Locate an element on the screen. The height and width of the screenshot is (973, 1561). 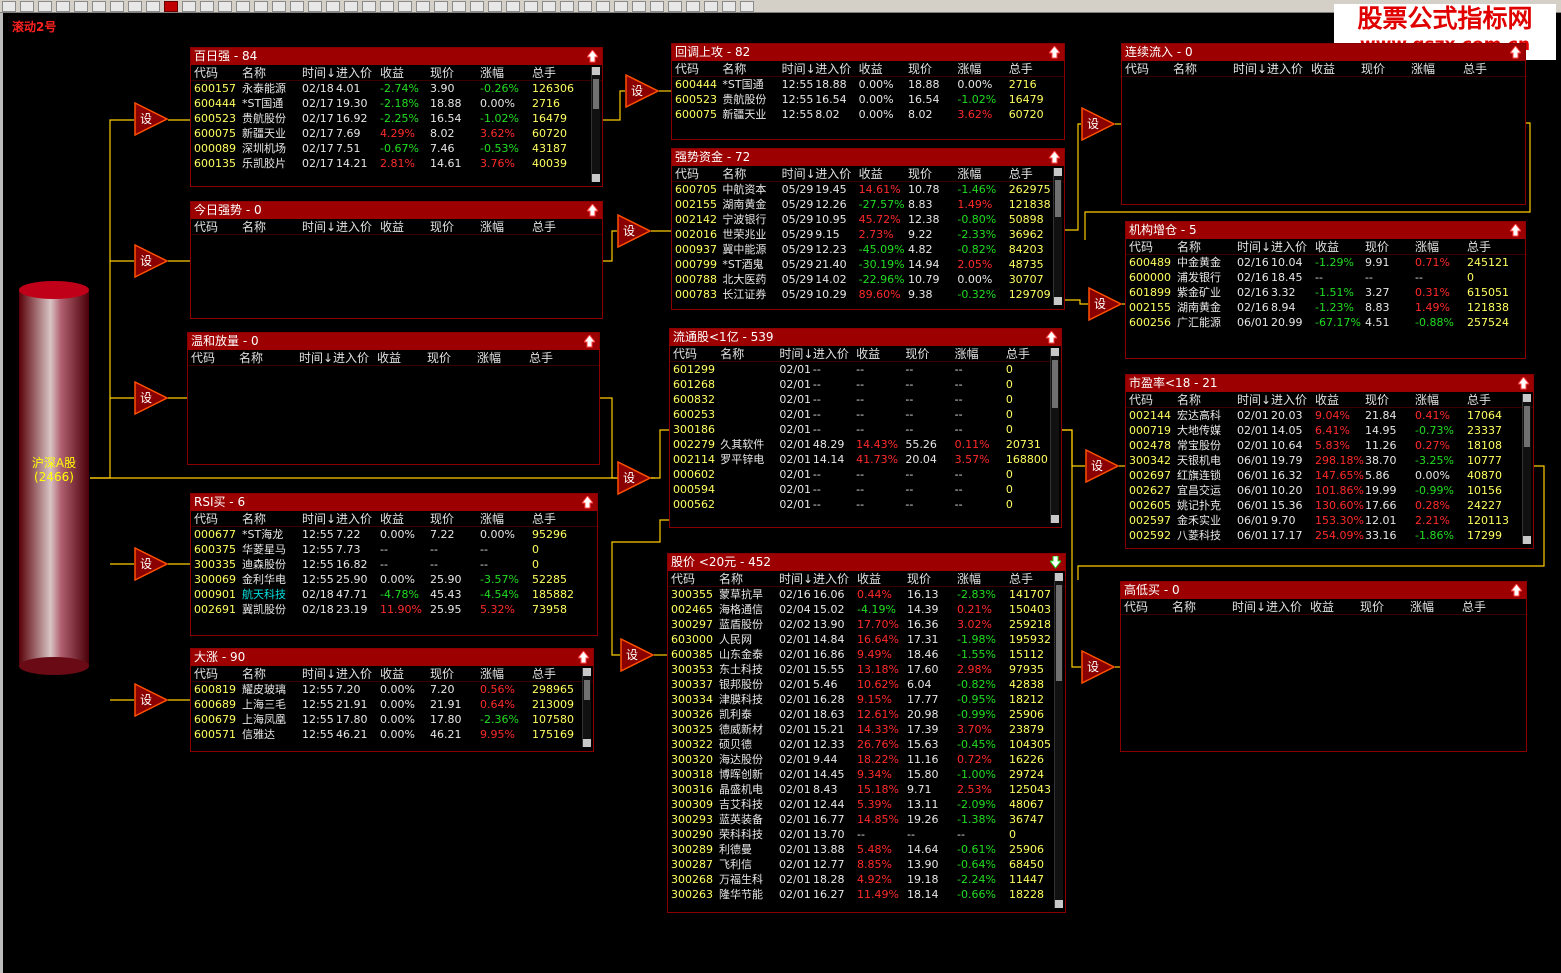
arrow-down-icon is located at coordinates (1055, 562).